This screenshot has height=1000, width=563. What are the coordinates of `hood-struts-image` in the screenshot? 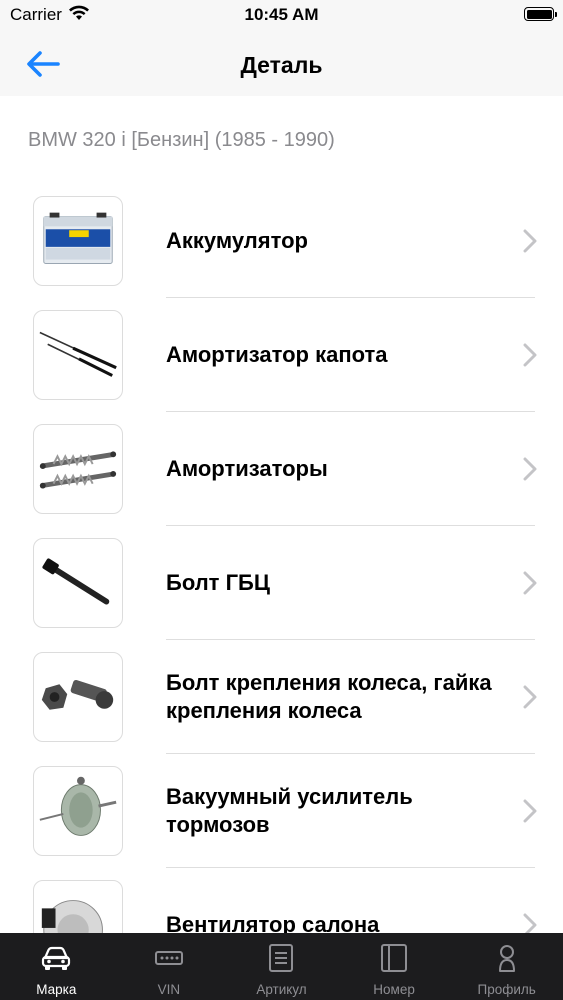 It's located at (78, 355).